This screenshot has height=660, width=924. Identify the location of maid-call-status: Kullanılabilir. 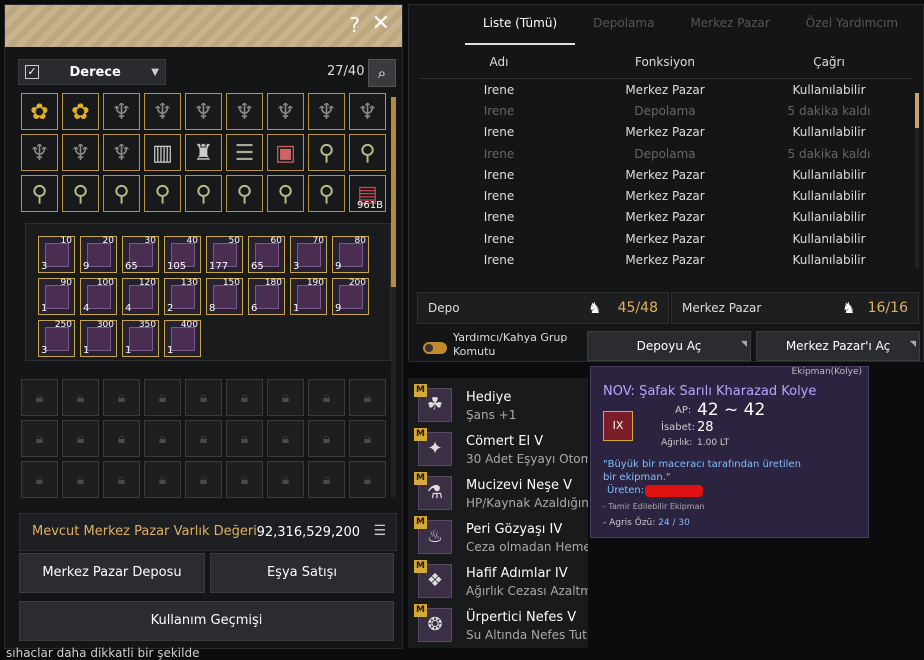
(829, 174).